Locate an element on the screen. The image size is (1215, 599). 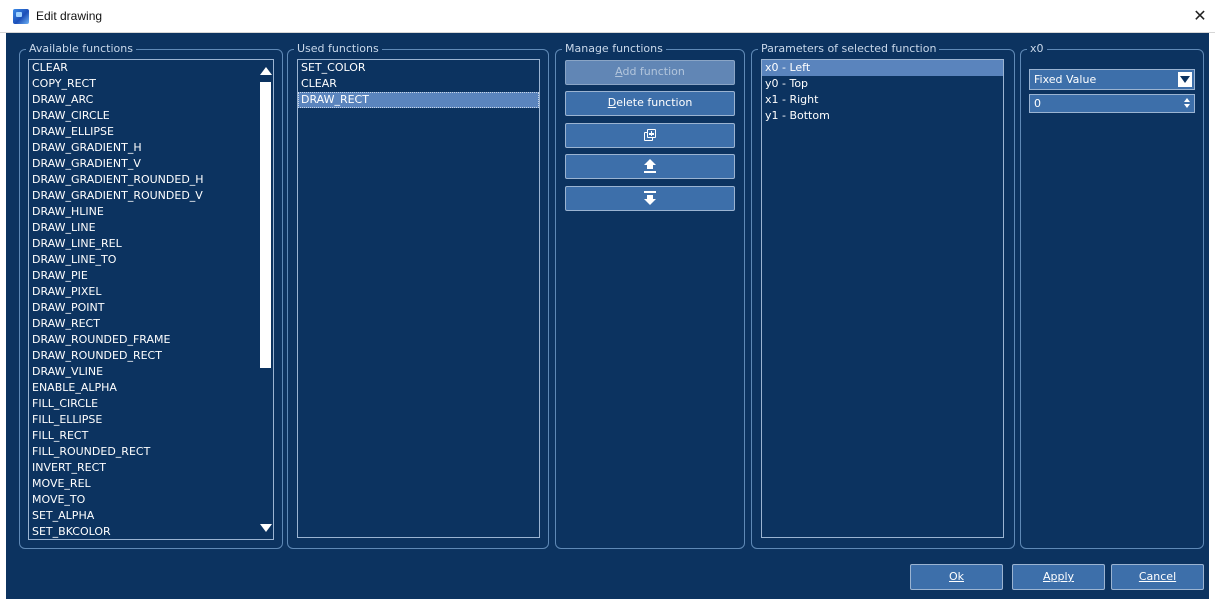
spin-down-icon is located at coordinates (1187, 106).